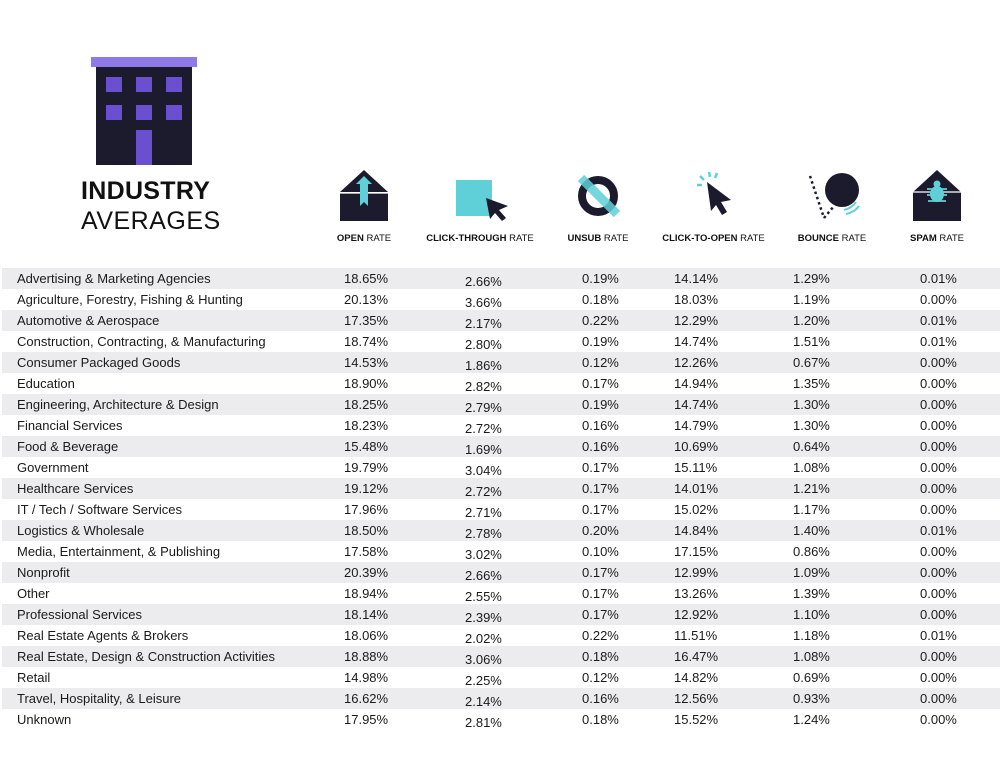 Image resolution: width=1000 pixels, height=780 pixels. I want to click on click-to-open-rate-value: 14.74%, so click(696, 404).